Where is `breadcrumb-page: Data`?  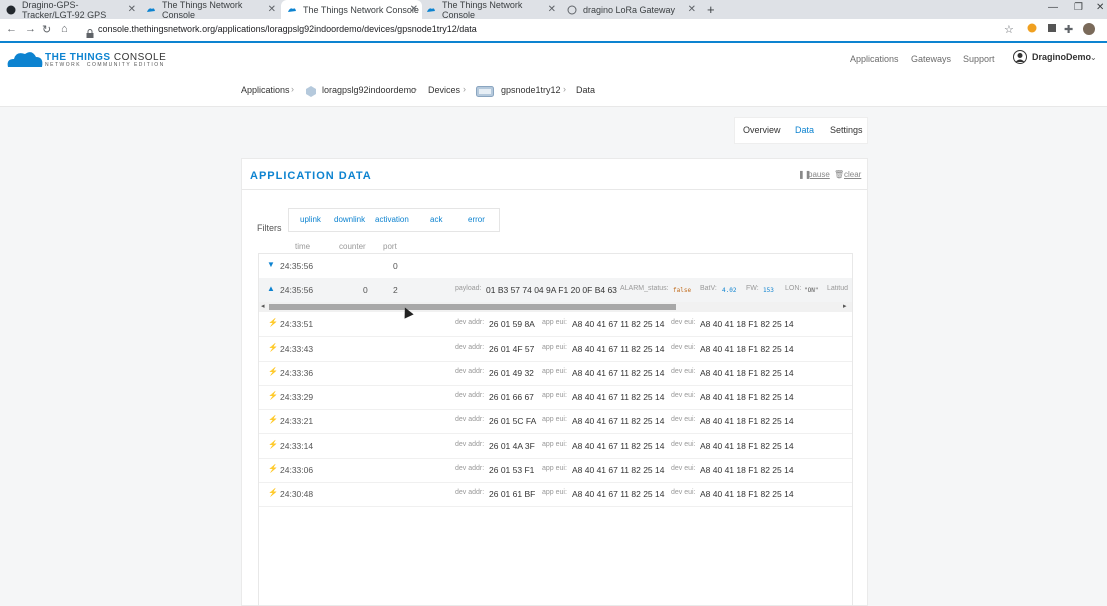
breadcrumb-page: Data is located at coordinates (586, 90).